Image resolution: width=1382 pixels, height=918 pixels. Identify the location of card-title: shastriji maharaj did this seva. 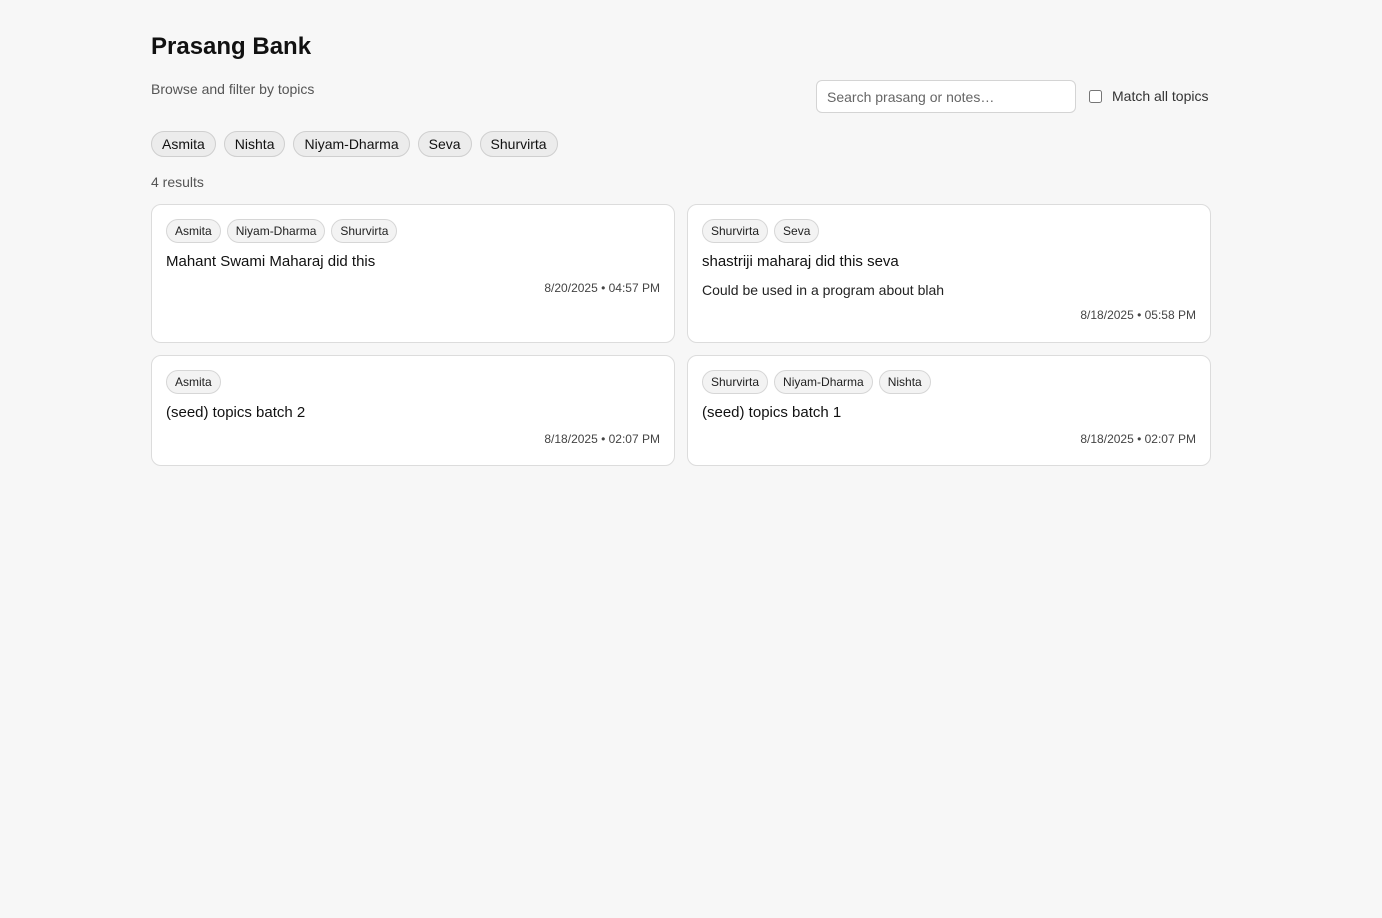
(800, 261).